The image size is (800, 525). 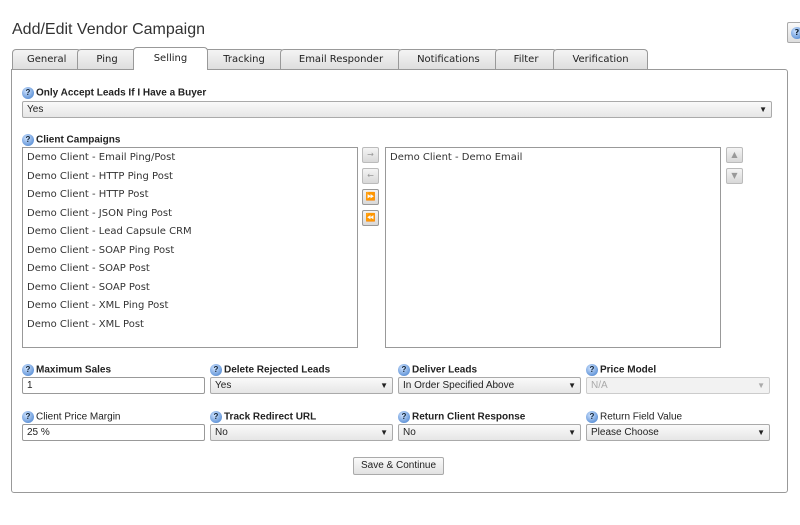 What do you see at coordinates (448, 59) in the screenshot?
I see `tab-notifications: Notifications` at bounding box center [448, 59].